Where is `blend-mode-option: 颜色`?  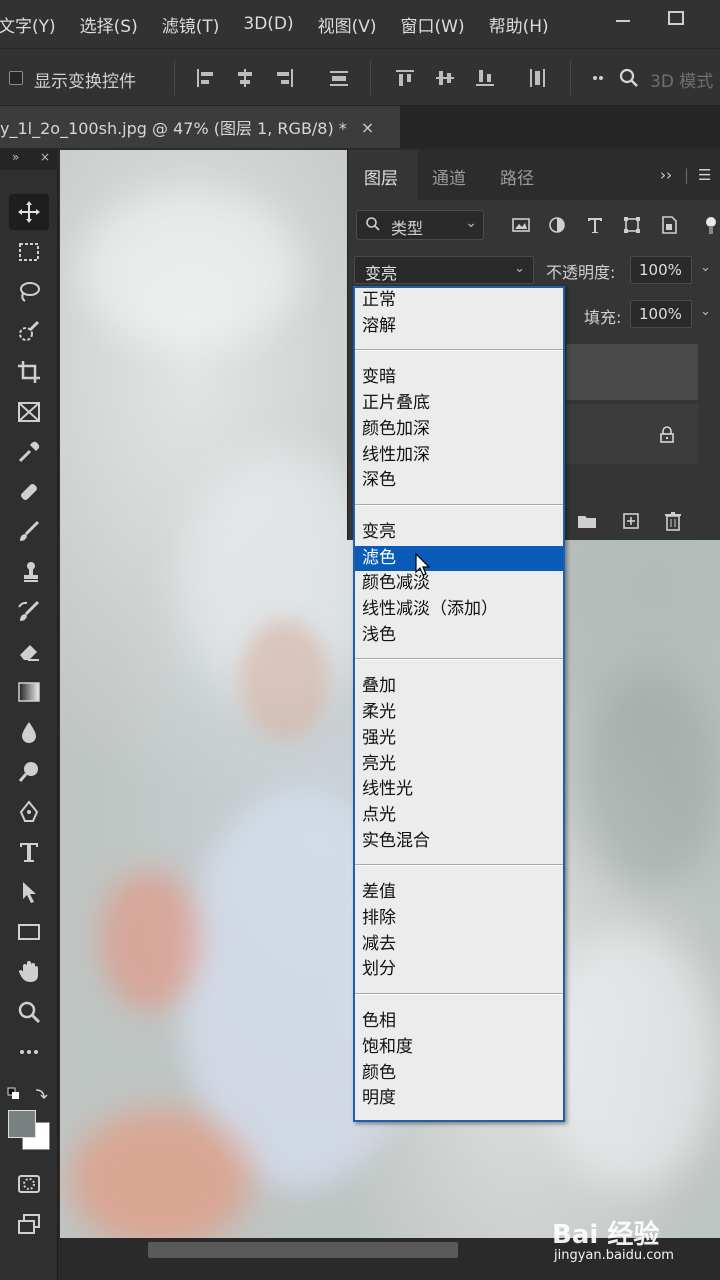
blend-mode-option: 颜色 is located at coordinates (459, 1073).